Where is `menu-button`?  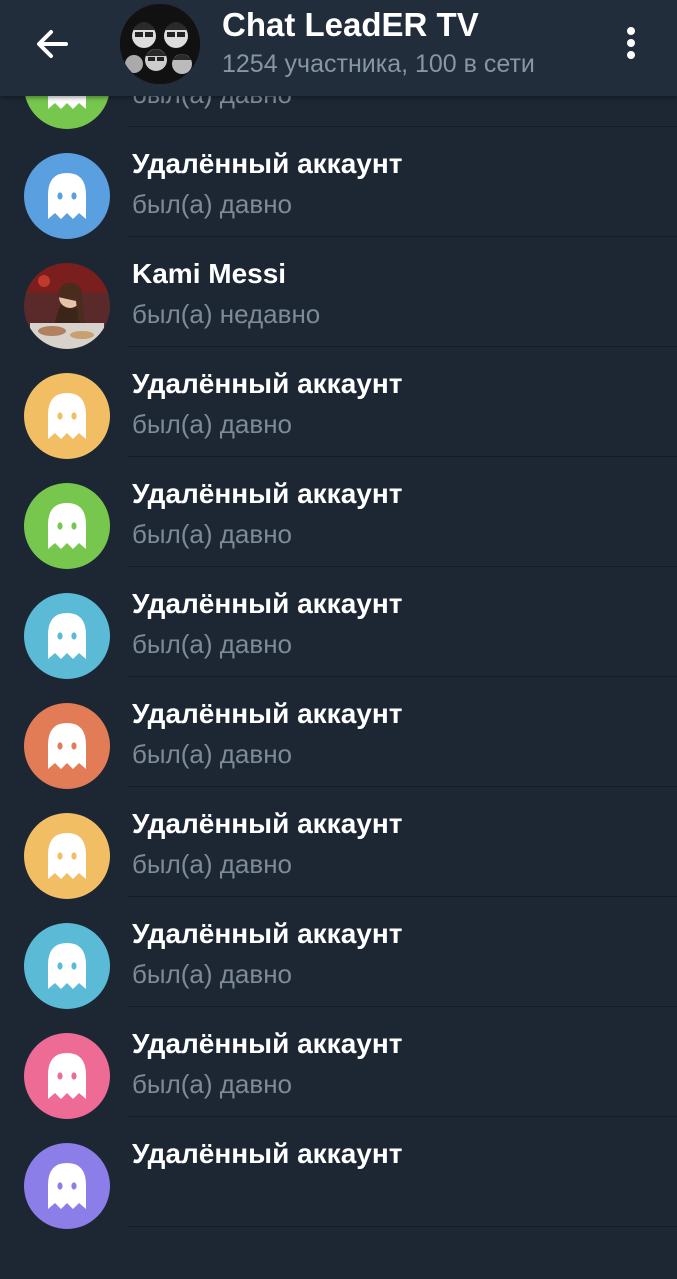 menu-button is located at coordinates (631, 44).